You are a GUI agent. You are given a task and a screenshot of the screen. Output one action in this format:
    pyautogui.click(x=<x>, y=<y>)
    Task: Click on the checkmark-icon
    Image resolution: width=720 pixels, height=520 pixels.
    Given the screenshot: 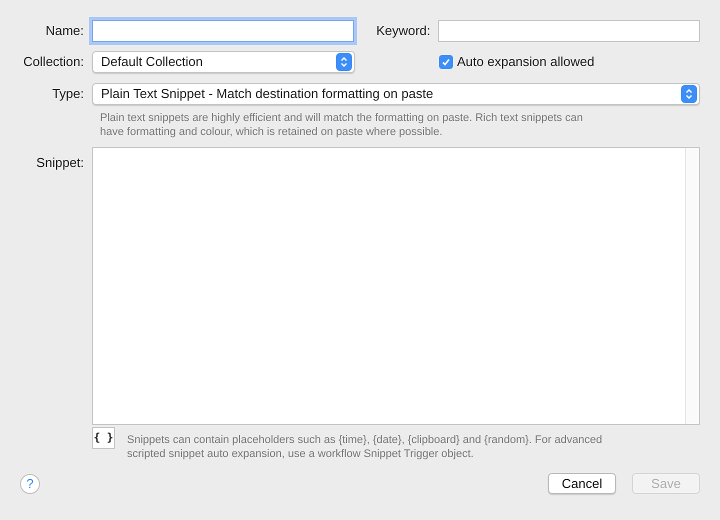 What is the action you would take?
    pyautogui.click(x=446, y=62)
    